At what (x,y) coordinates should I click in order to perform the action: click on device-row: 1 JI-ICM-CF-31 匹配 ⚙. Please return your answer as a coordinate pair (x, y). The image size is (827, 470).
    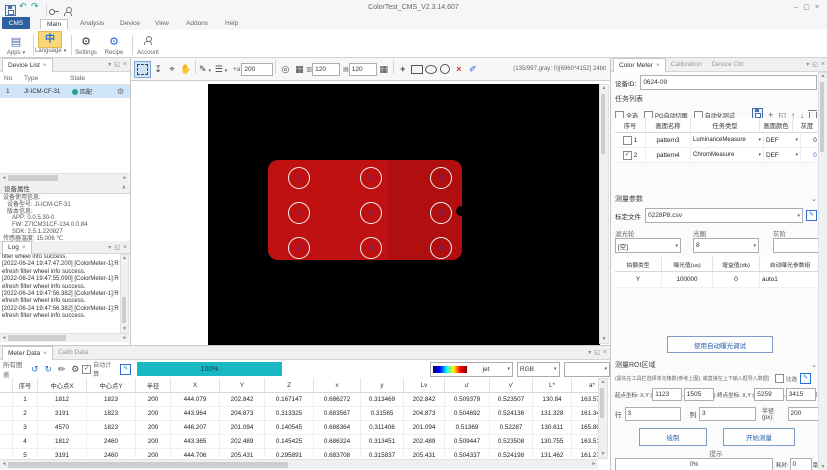
    Looking at the image, I should click on (65, 91).